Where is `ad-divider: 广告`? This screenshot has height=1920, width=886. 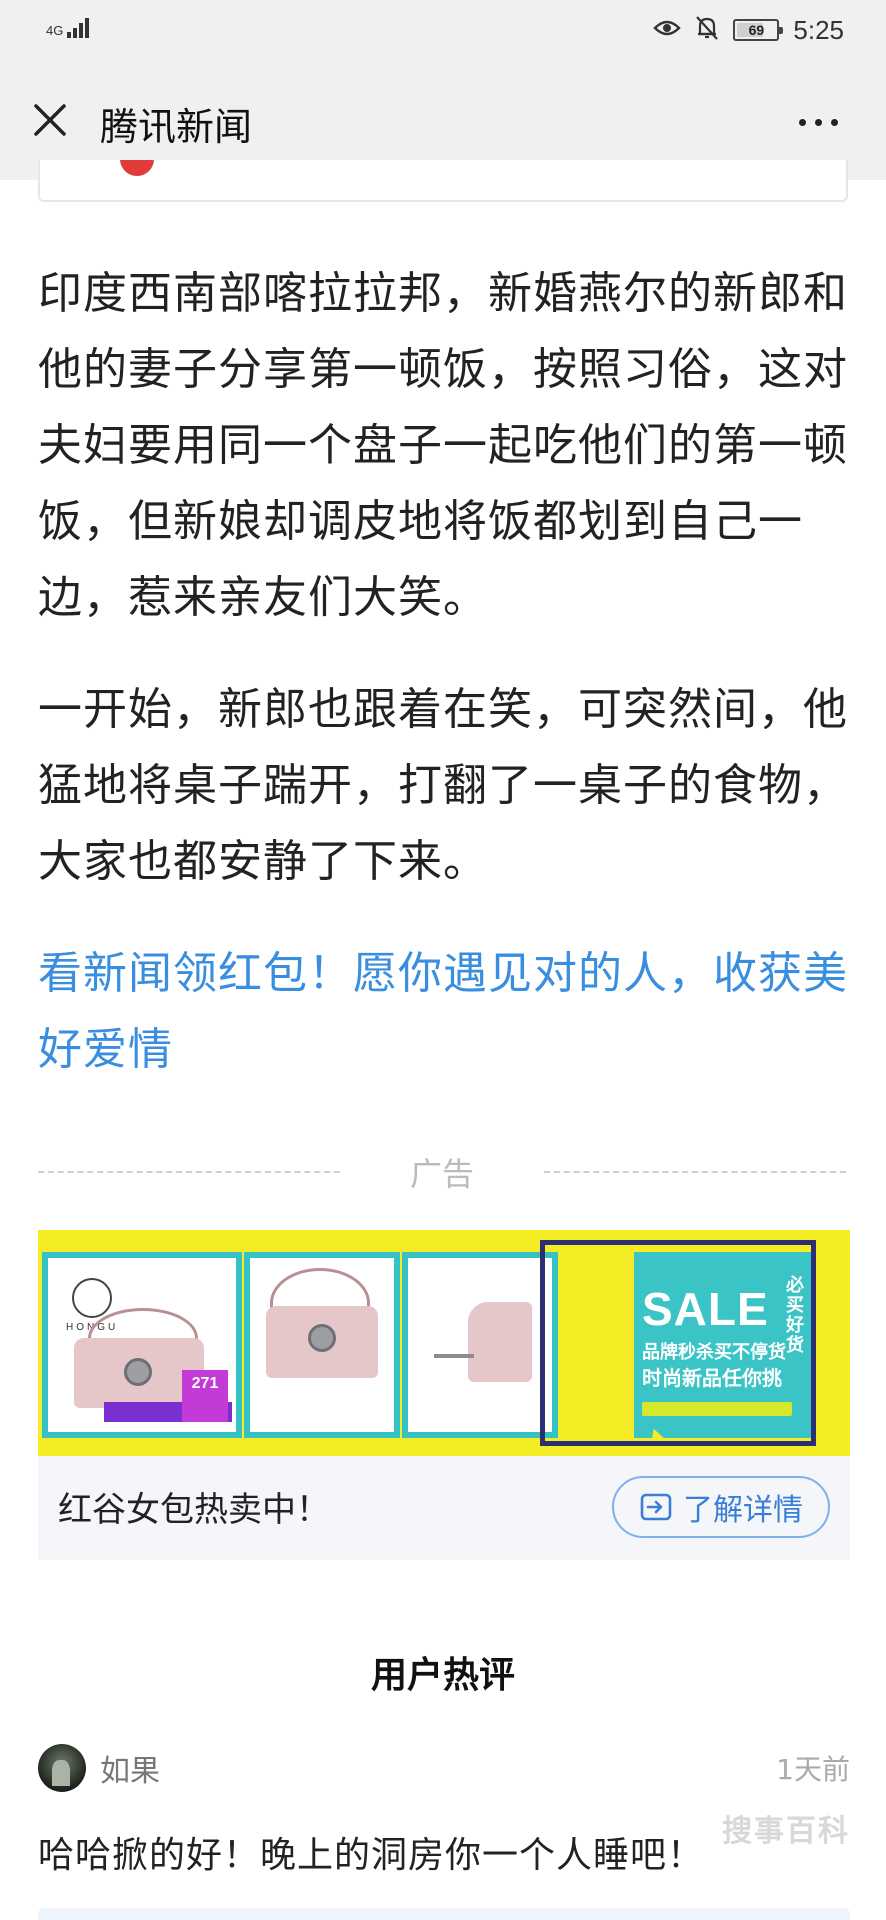
ad-divider: 广告 is located at coordinates (442, 1172).